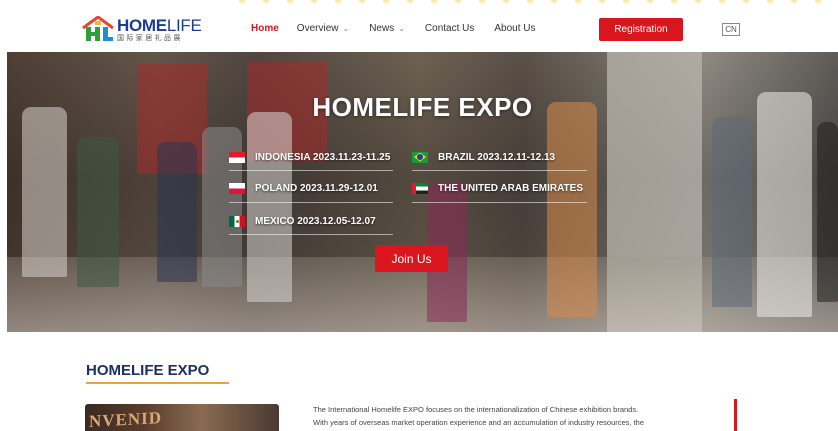  I want to click on homelife-logo: HOMELIFE 国际家居礼品展, so click(142, 28).